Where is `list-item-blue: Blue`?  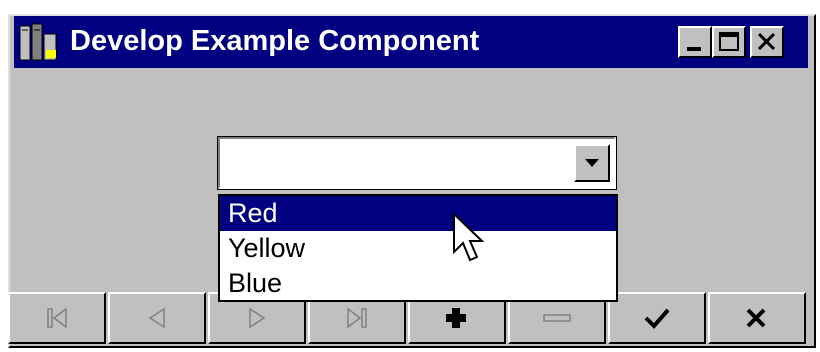
list-item-blue: Blue is located at coordinates (418, 283).